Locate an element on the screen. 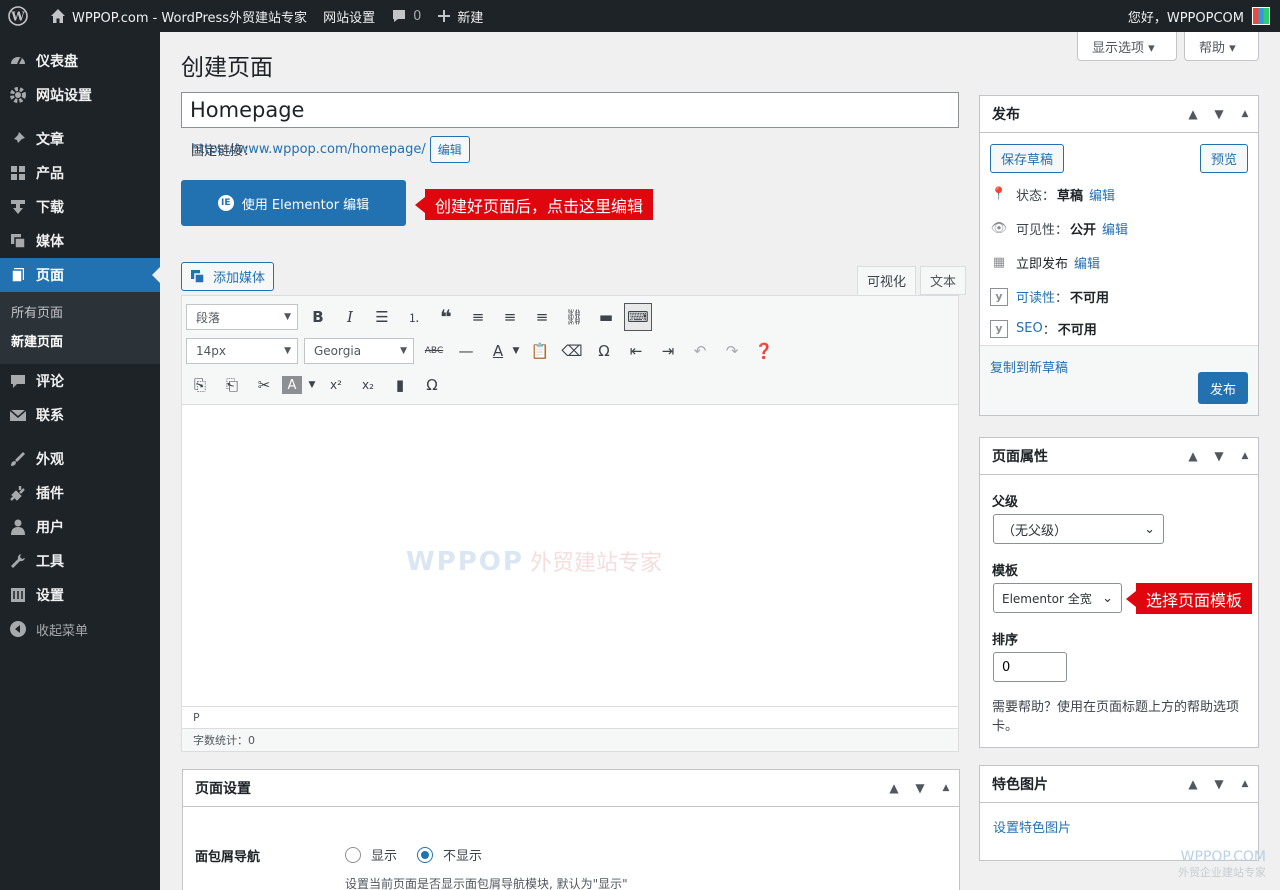  seo-link: SEO is located at coordinates (1029, 328).